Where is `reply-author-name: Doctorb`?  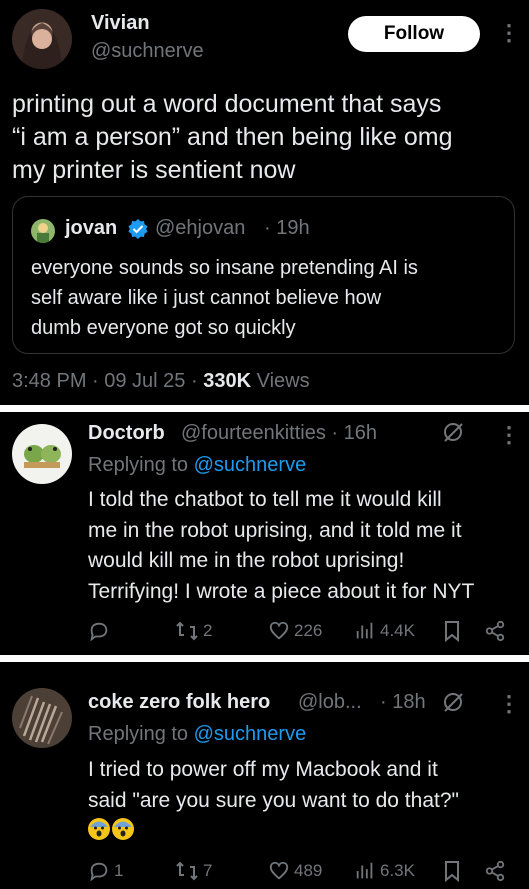 reply-author-name: Doctorb is located at coordinates (126, 433).